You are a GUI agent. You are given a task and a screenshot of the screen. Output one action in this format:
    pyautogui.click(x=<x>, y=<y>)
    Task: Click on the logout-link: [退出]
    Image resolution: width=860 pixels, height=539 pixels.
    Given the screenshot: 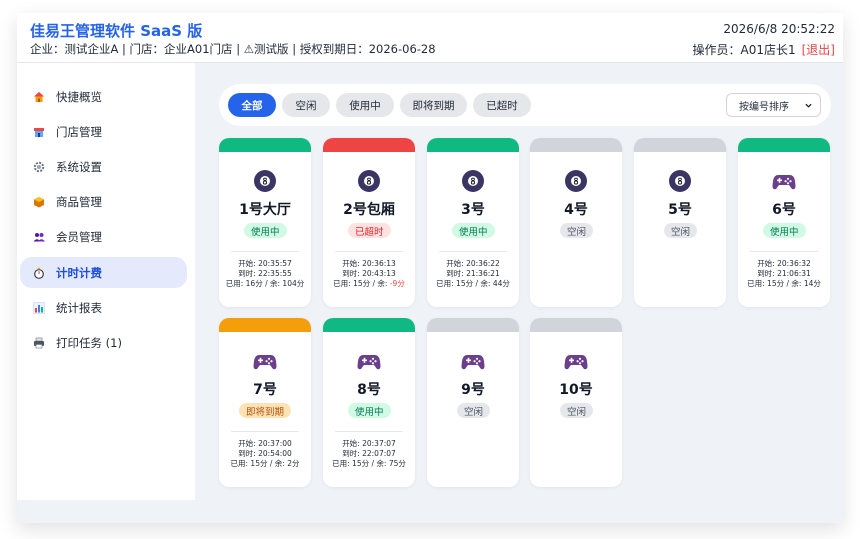 What is the action you would take?
    pyautogui.click(x=818, y=50)
    